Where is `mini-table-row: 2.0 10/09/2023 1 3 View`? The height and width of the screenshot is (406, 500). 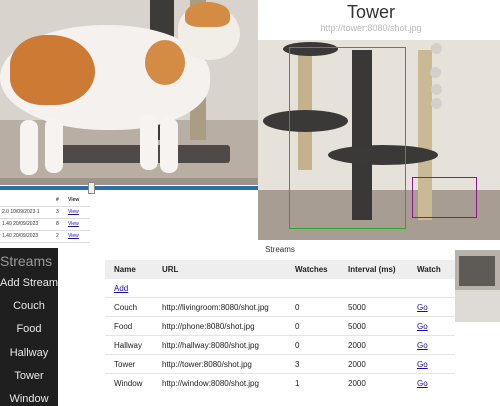
mini-table-row: 2.0 10/09/2023 1 3 View is located at coordinates (45, 213).